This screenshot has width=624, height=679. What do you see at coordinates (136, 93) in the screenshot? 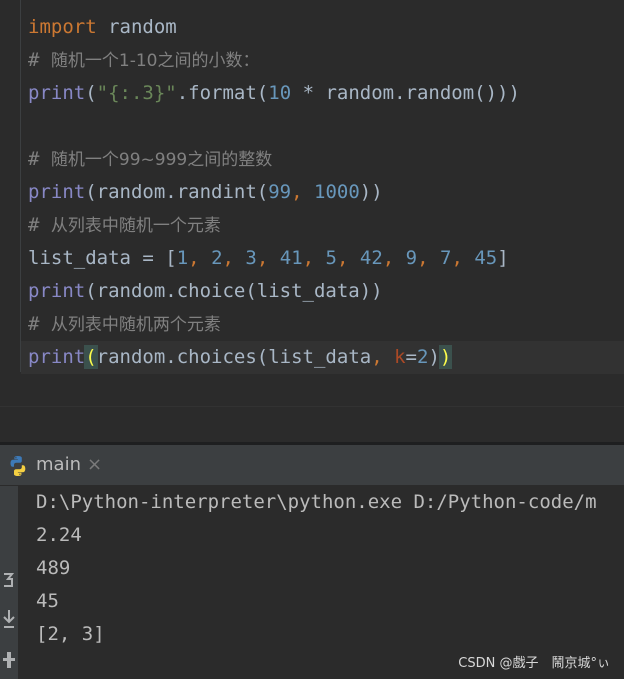
I see `string-literal: "{:.3}"` at bounding box center [136, 93].